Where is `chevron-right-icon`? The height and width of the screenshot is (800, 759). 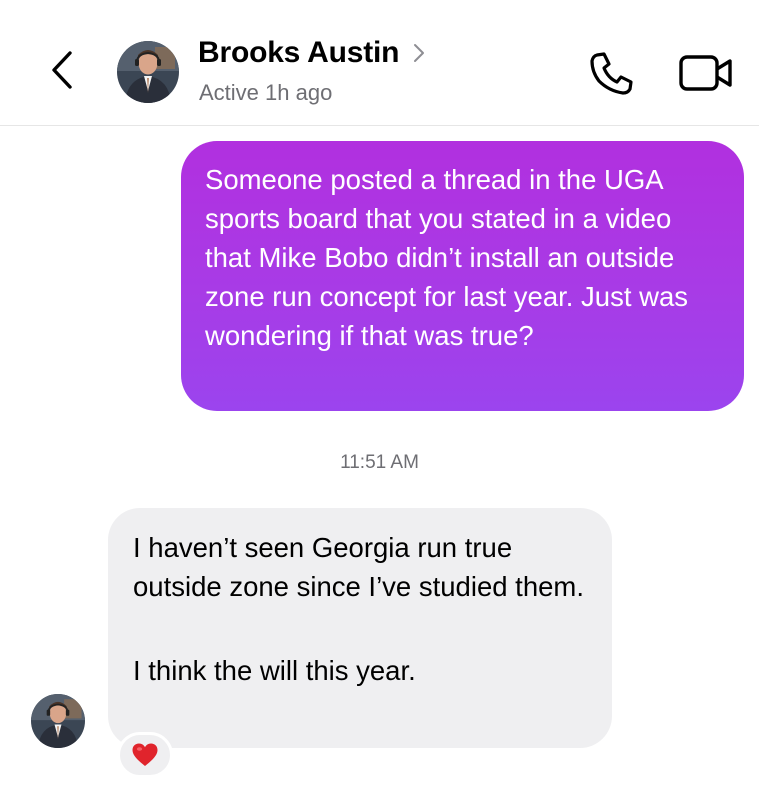
chevron-right-icon is located at coordinates (419, 53).